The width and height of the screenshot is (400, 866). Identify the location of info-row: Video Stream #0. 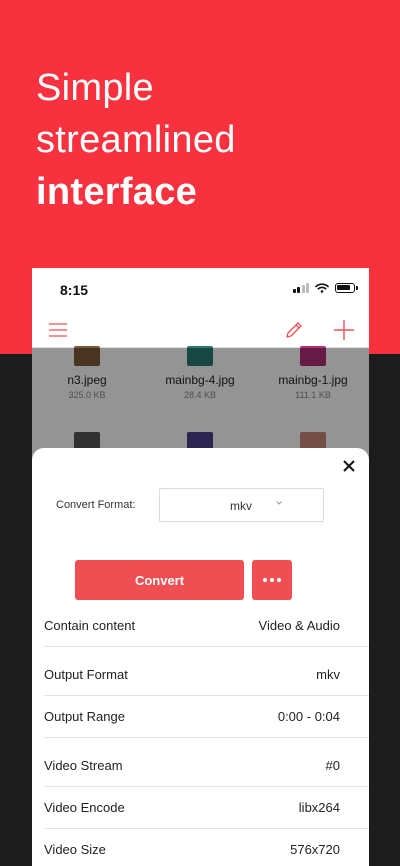
(206, 766).